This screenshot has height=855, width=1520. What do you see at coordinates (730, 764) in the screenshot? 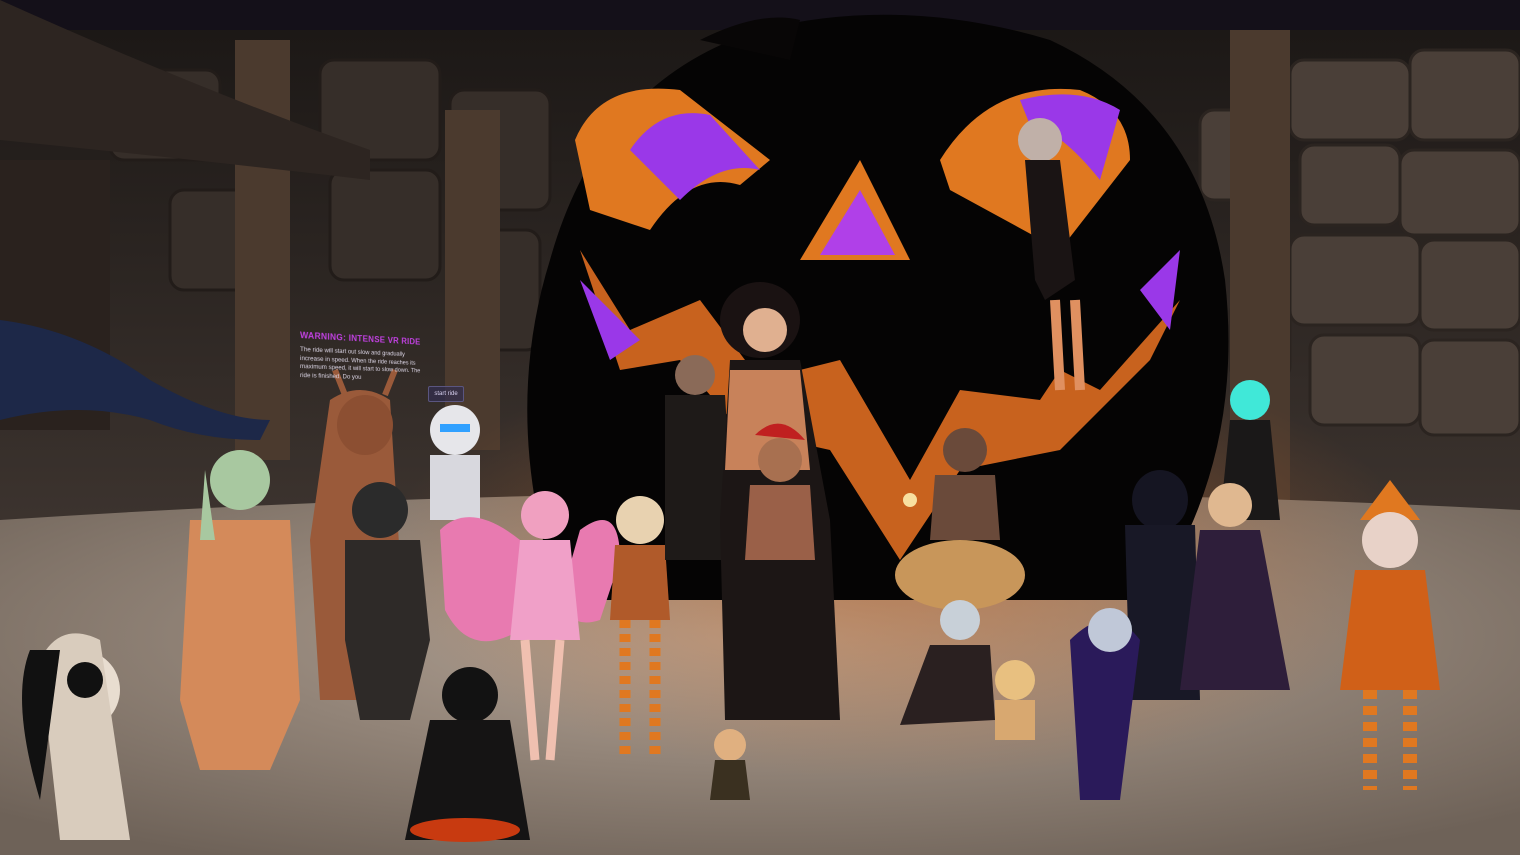
I see `avatar-small-front` at bounding box center [730, 764].